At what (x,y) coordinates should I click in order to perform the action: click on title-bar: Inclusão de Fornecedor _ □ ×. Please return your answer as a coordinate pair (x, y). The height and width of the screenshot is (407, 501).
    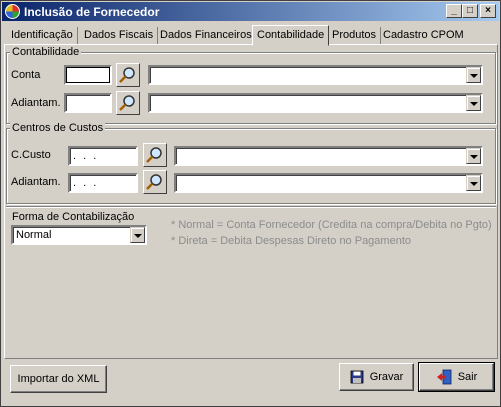
    Looking at the image, I should click on (250, 11).